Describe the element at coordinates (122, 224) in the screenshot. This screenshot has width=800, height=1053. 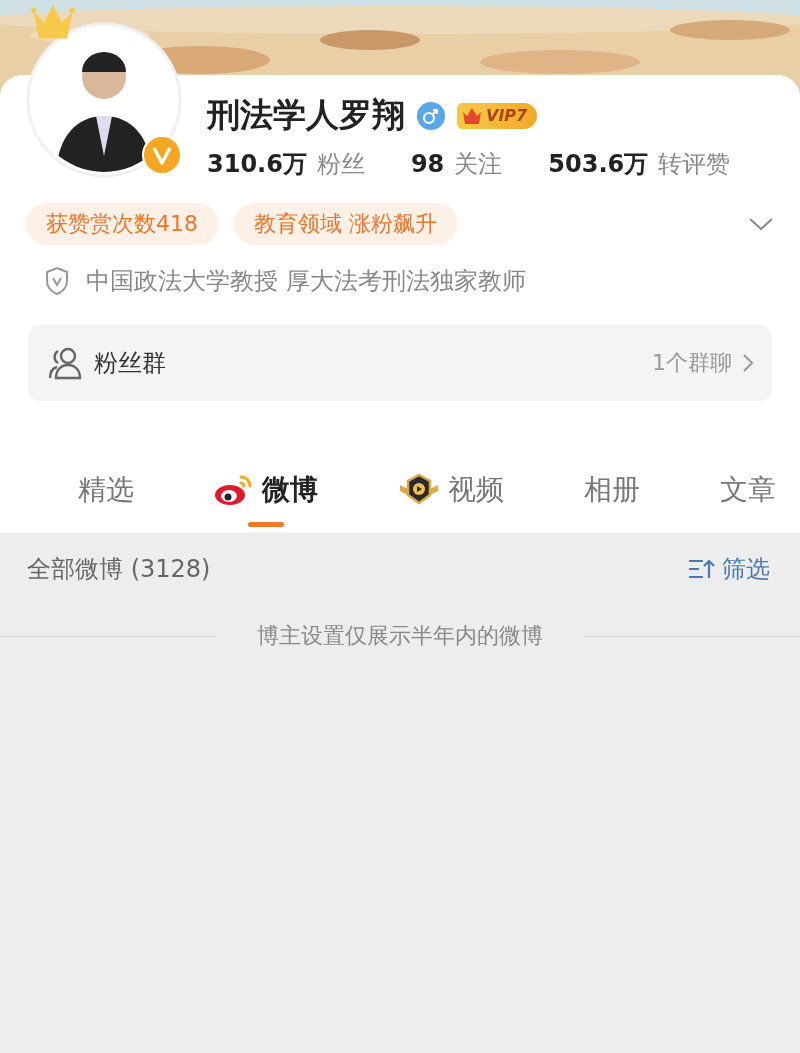
I see `achievement-tag: 获赞赏次数418` at that location.